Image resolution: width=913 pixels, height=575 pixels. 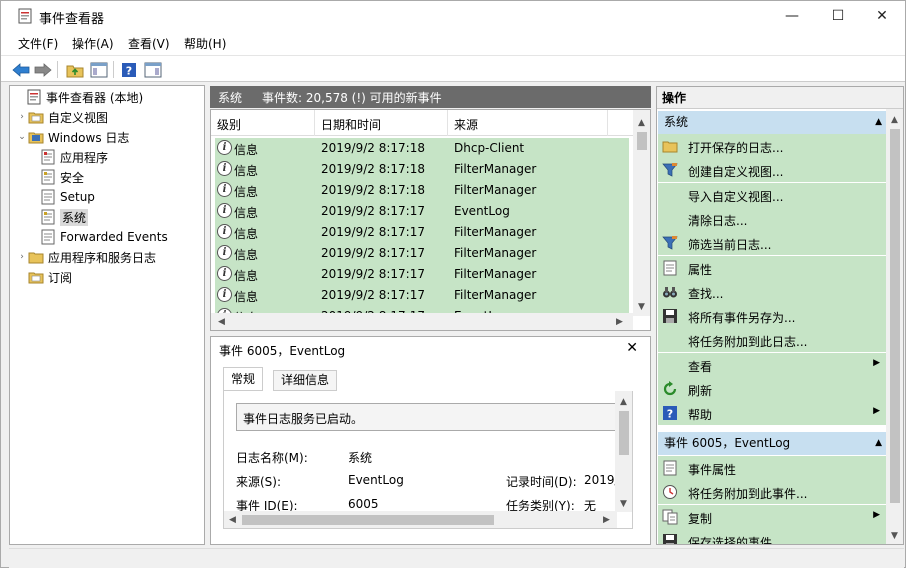 What do you see at coordinates (773, 267) in the screenshot?
I see `action-item: 属性` at bounding box center [773, 267].